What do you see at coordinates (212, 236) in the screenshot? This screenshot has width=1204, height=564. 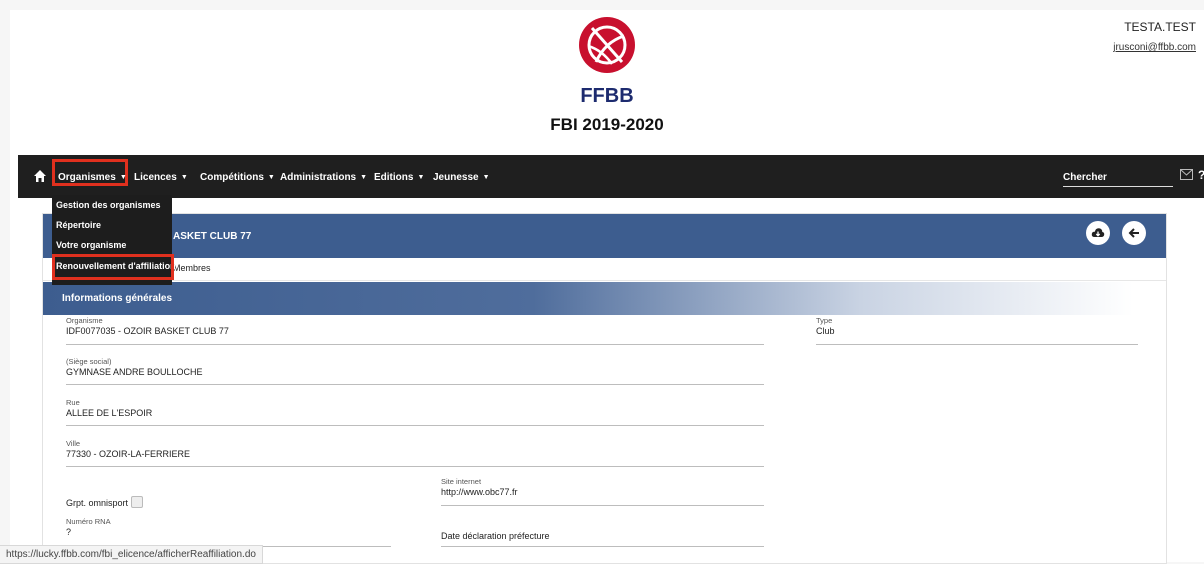 I see `club-title: ASKET CLUB 77` at bounding box center [212, 236].